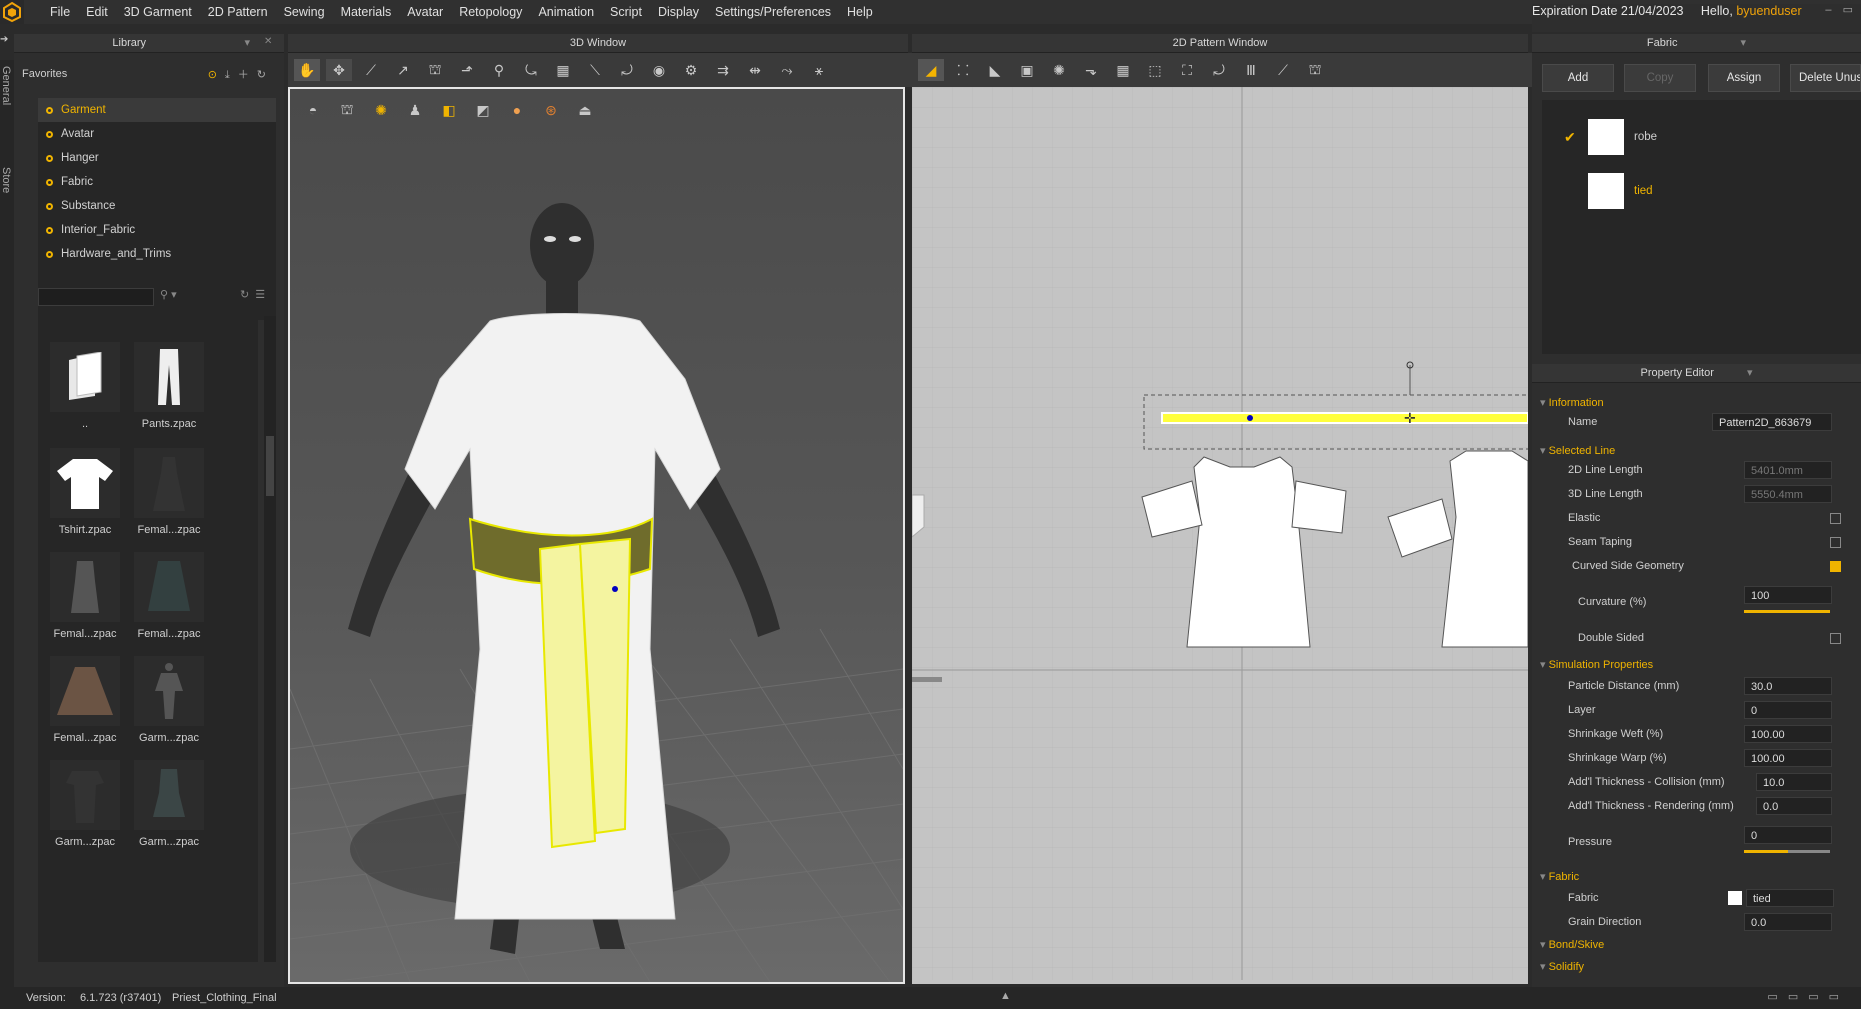  What do you see at coordinates (963, 70) in the screenshot?
I see `edit-point-2d-icon: ⸬` at bounding box center [963, 70].